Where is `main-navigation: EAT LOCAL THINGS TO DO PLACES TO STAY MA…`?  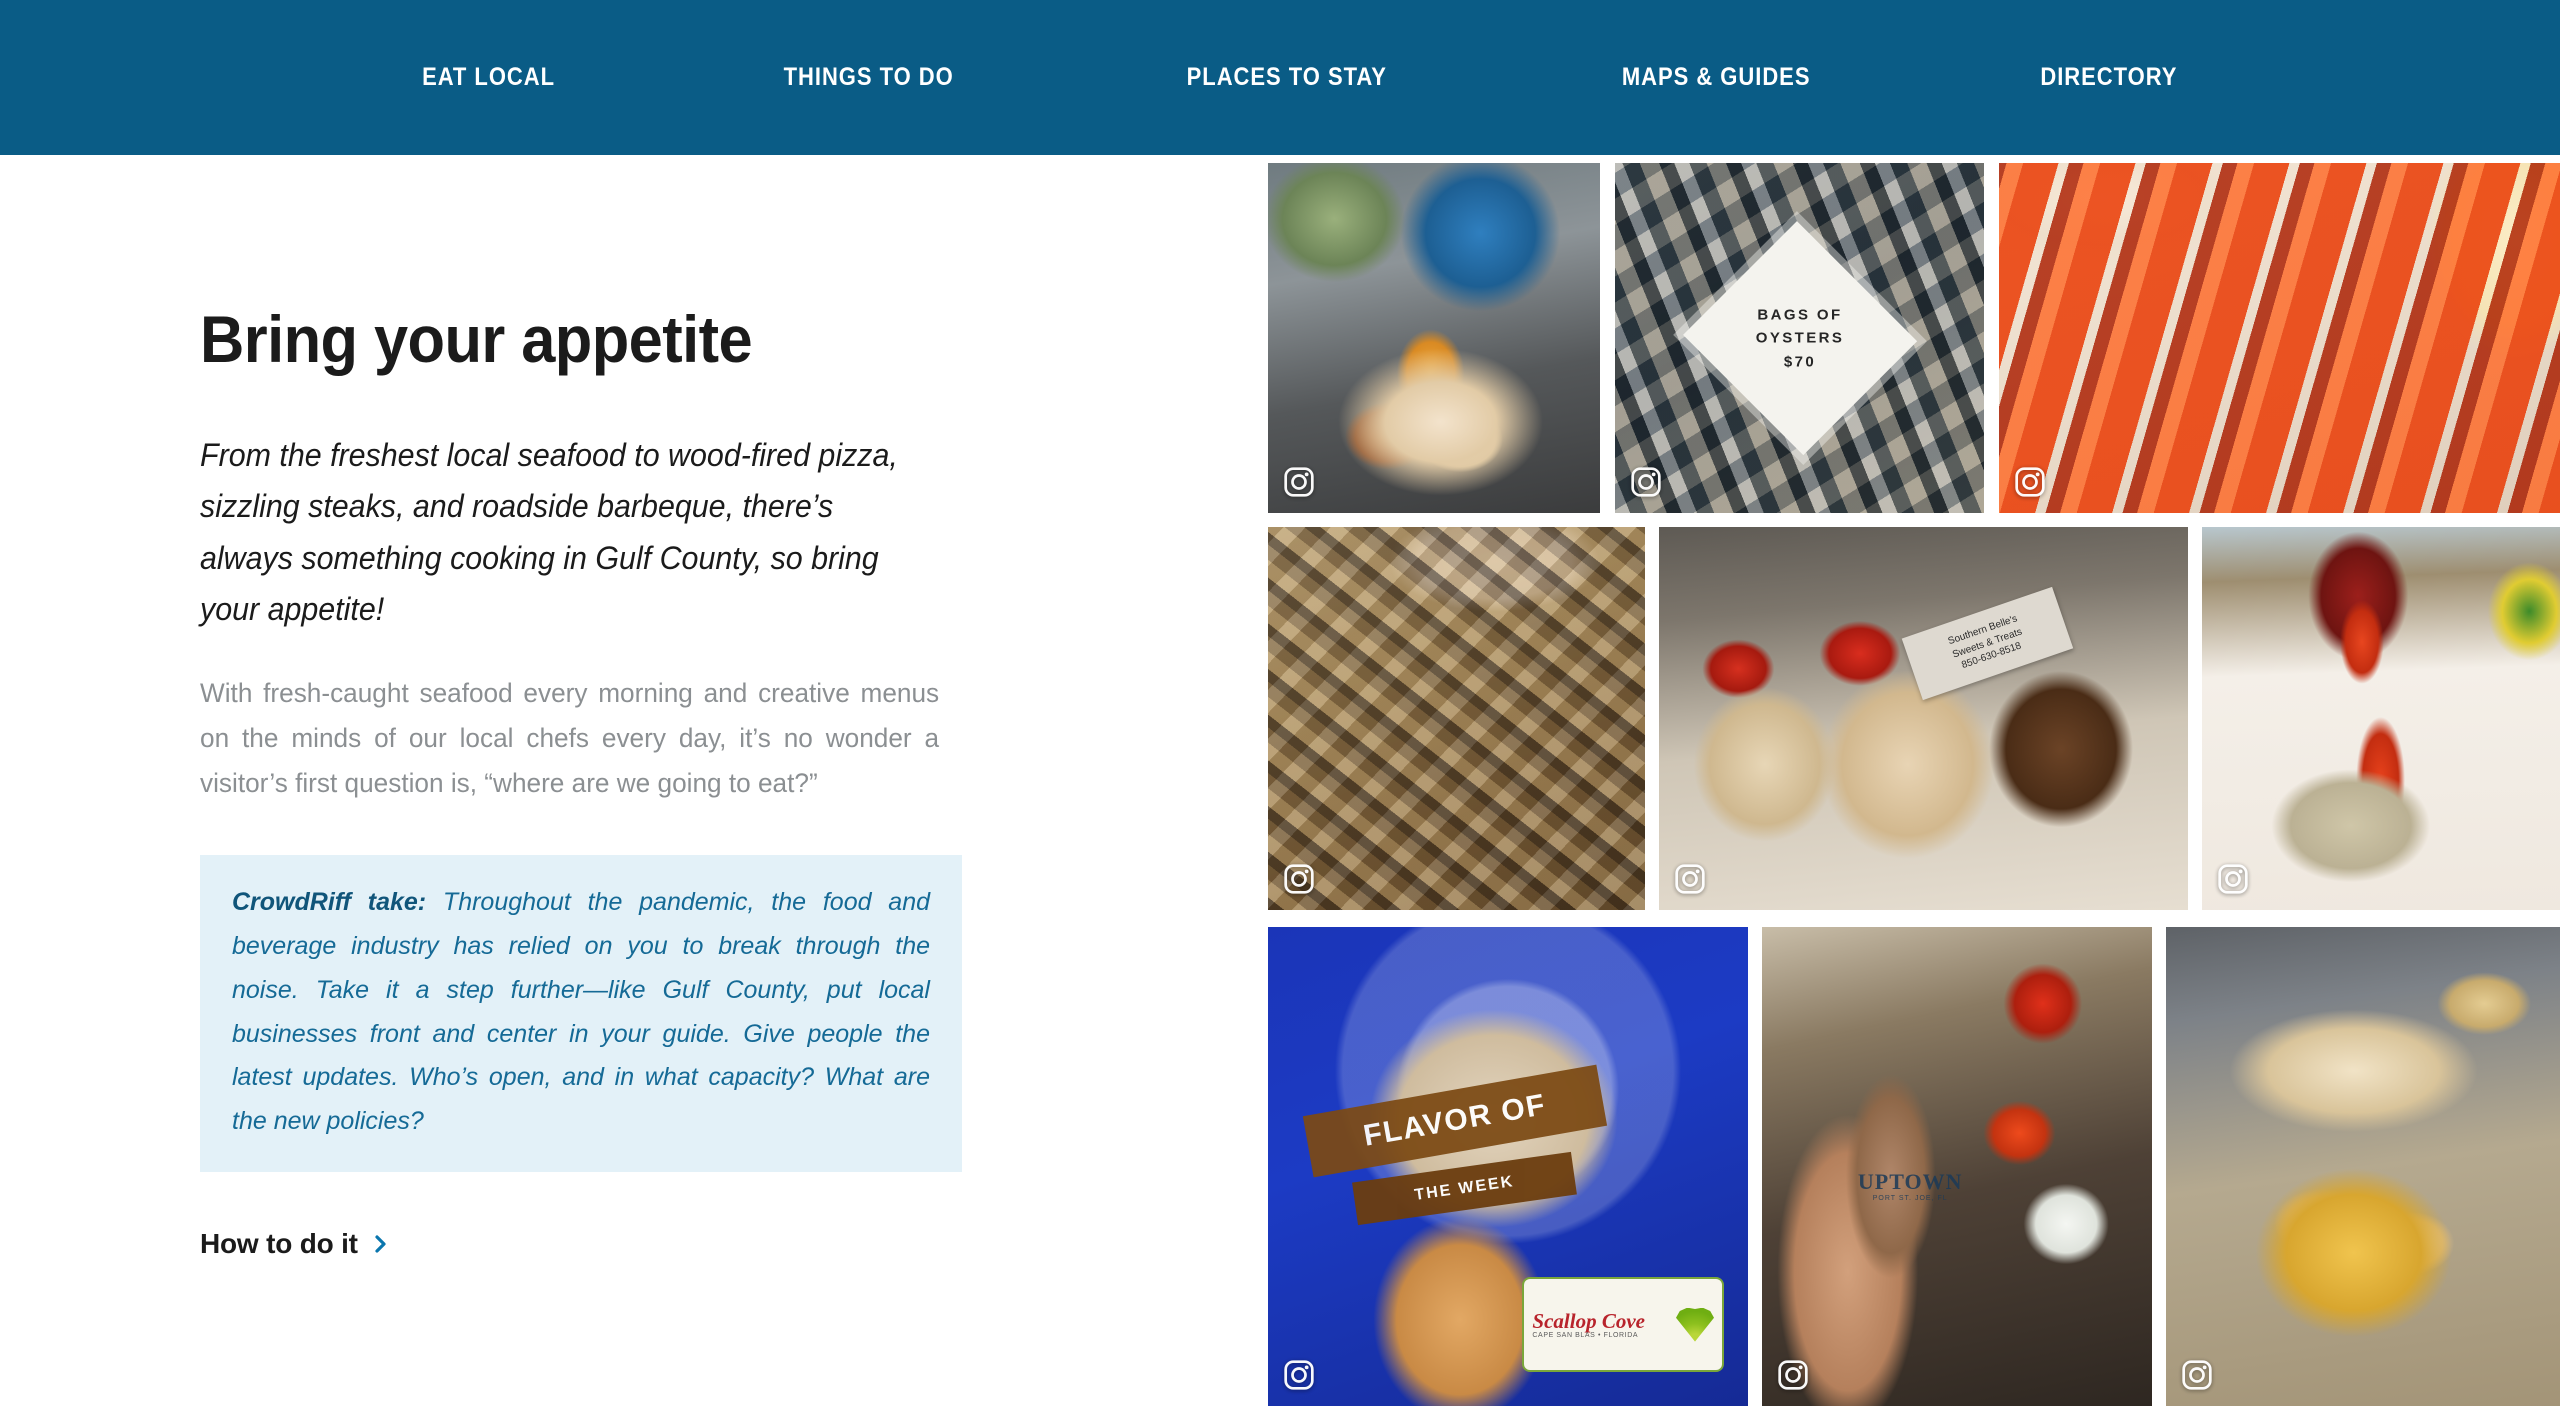 main-navigation: EAT LOCAL THINGS TO DO PLACES TO STAY MA… is located at coordinates (1280, 77).